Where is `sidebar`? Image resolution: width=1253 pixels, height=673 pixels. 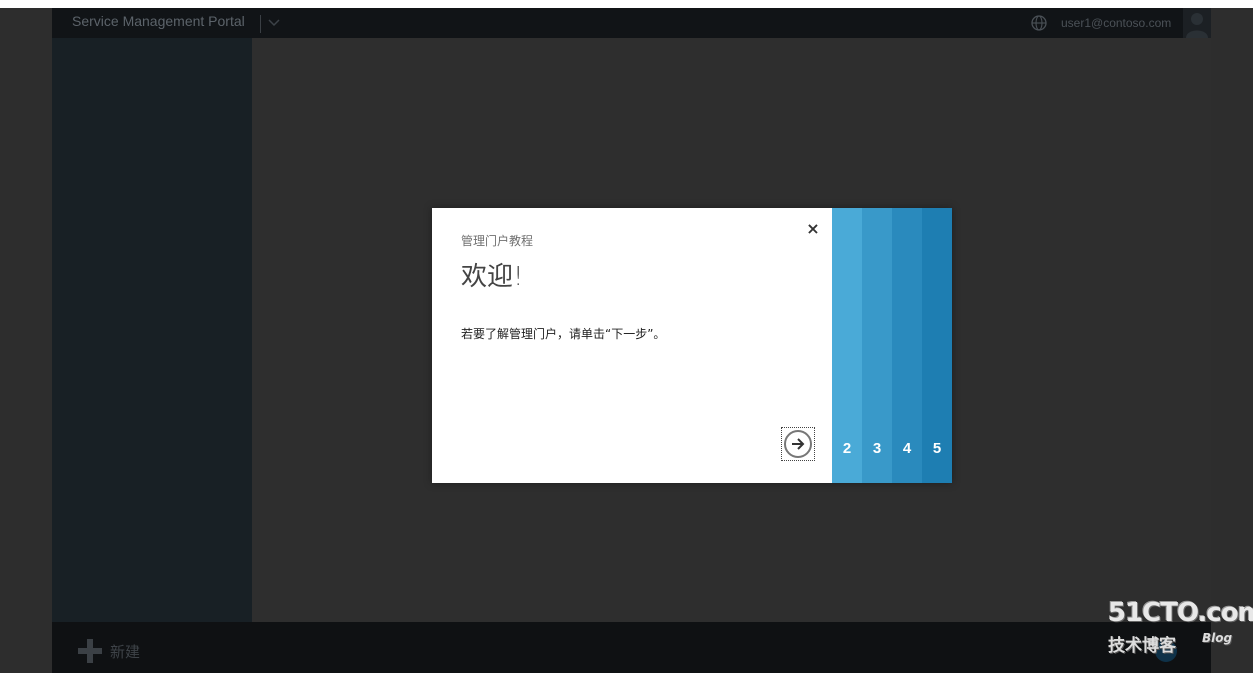 sidebar is located at coordinates (152, 330).